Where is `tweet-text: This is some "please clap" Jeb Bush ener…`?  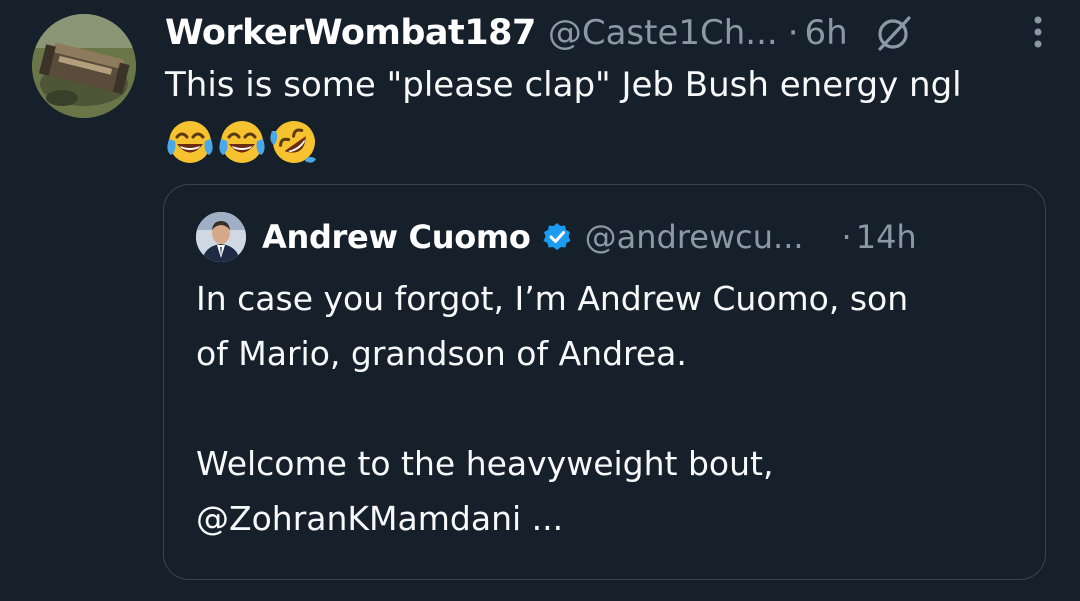
tweet-text: This is some "please clap" Jeb Bush ener… is located at coordinates (563, 85).